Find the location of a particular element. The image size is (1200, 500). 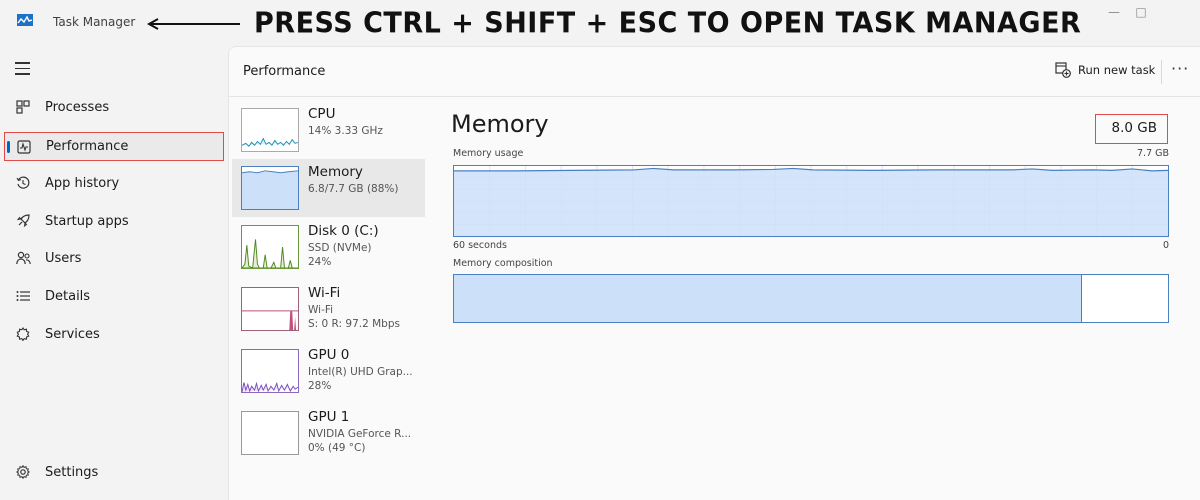

maximize-button: □ is located at coordinates (1141, 12).